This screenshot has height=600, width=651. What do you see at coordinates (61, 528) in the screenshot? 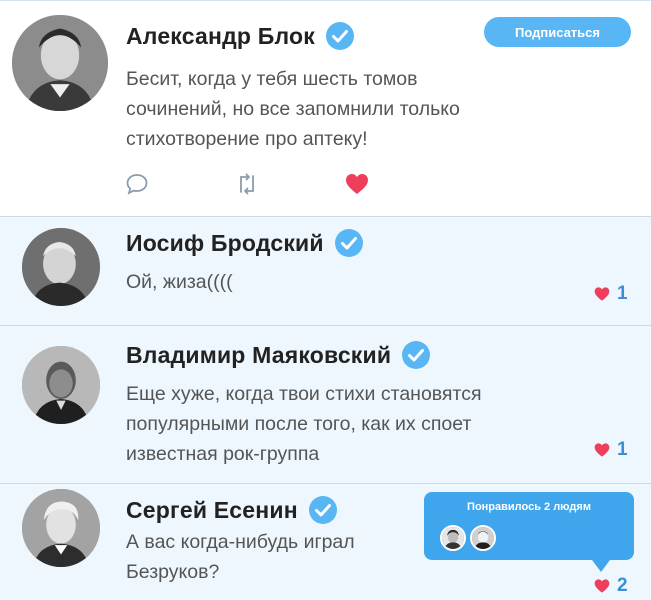
I see `avatar-esenin` at bounding box center [61, 528].